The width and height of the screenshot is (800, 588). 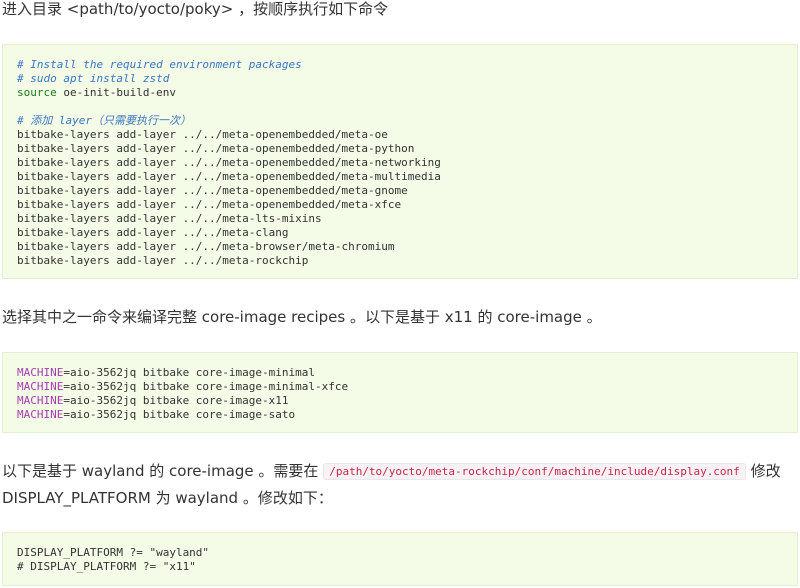 I want to click on wayland-text-line2: DISPLAY_PLATFORM 为 wayland 。修改如下：, so click(x=167, y=498).